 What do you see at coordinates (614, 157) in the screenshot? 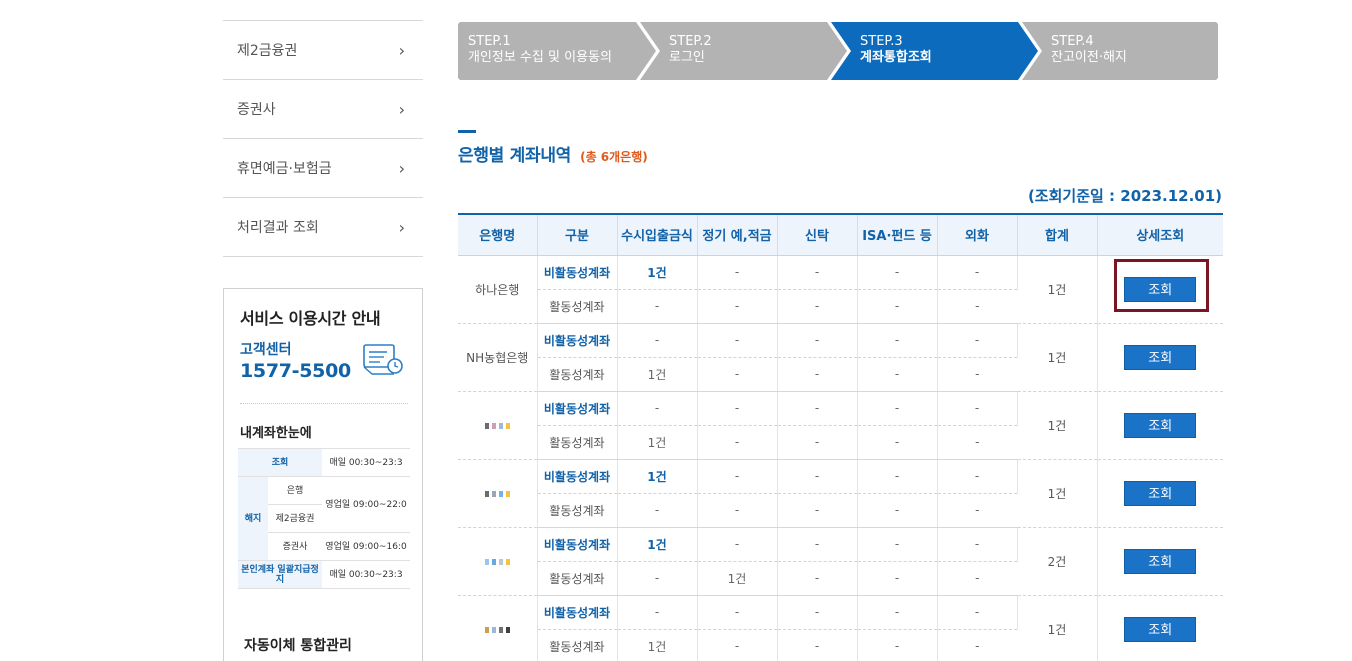
I see `bank-total-count: (총 6개은행)` at bounding box center [614, 157].